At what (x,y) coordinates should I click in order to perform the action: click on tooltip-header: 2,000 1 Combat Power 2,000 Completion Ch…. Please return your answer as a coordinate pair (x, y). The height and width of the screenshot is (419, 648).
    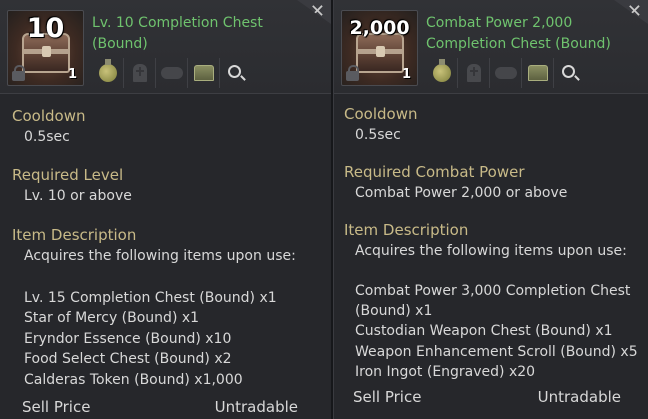
    Looking at the image, I should click on (491, 47).